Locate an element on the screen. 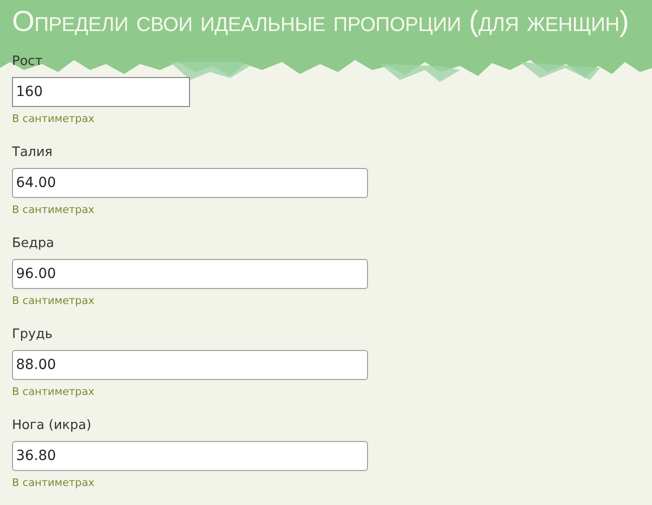 The height and width of the screenshot is (505, 652). field-label: Бедра is located at coordinates (33, 244).